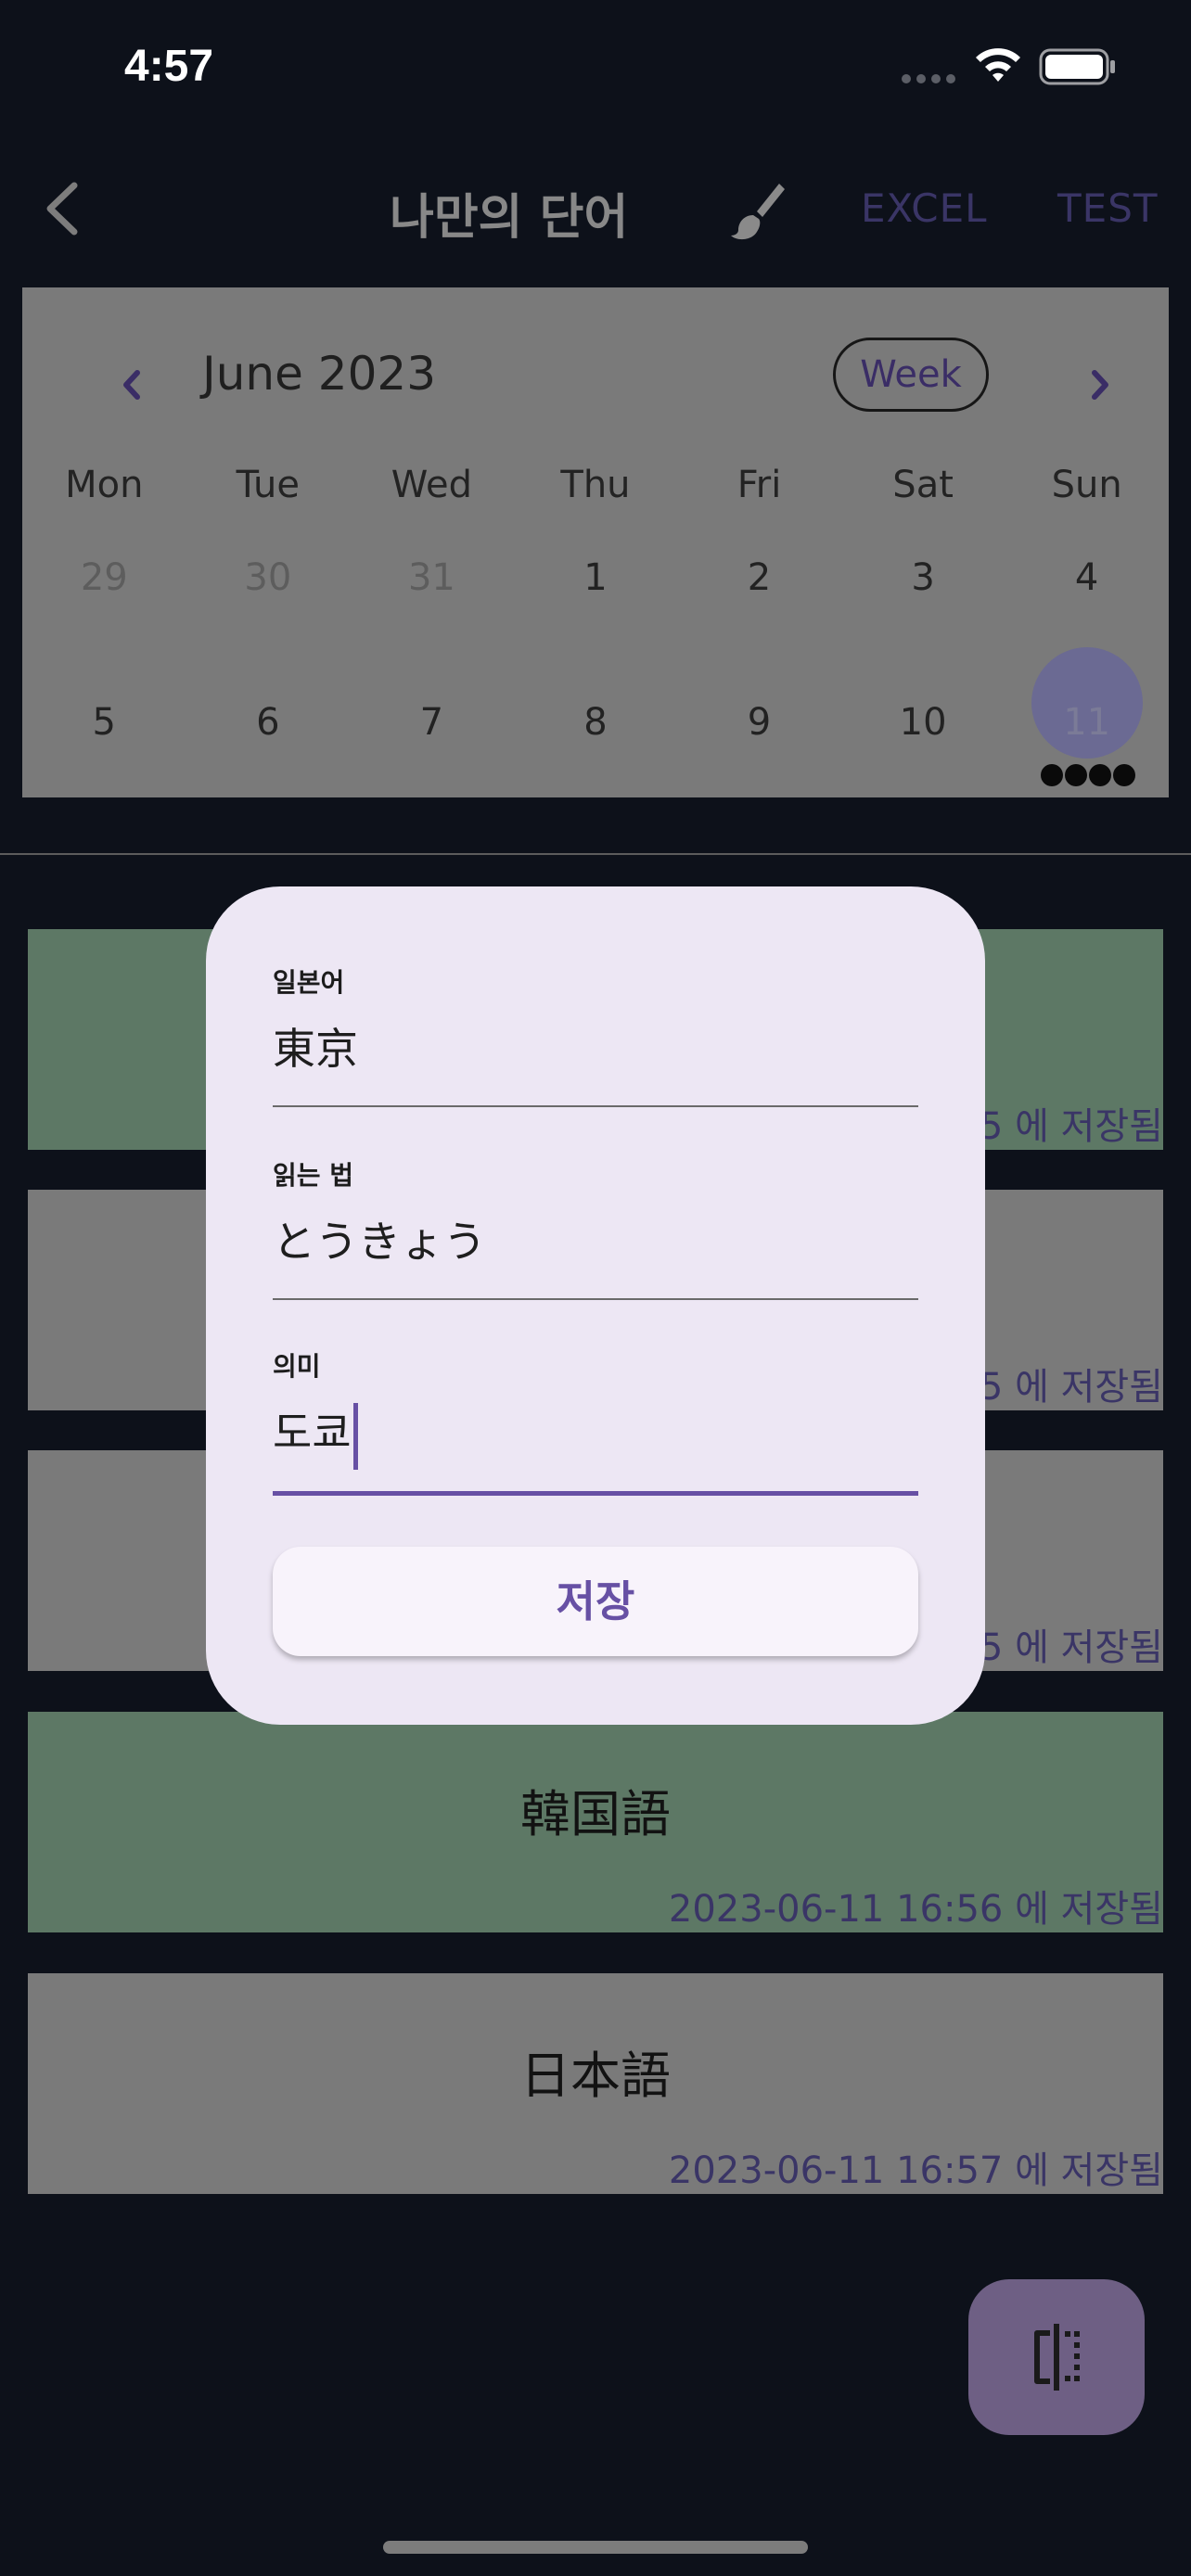  What do you see at coordinates (313, 1176) in the screenshot?
I see `reading-field-label: 읽는 법` at bounding box center [313, 1176].